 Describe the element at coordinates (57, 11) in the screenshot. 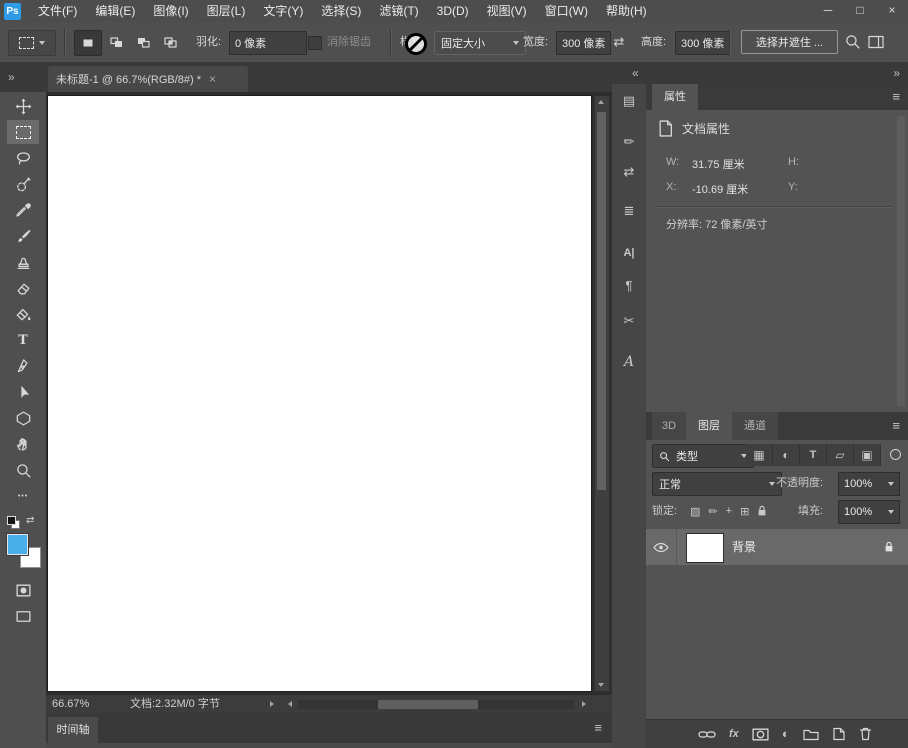

I see `menu-item-file: 文件(F)` at that location.